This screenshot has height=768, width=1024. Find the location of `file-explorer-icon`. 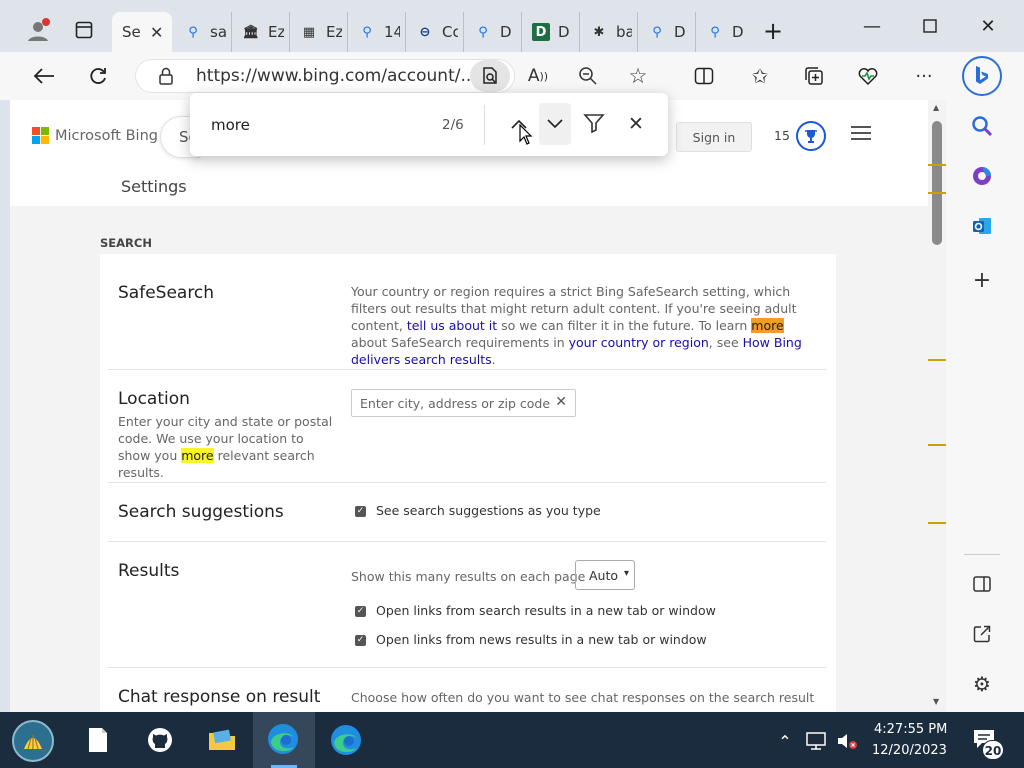

file-explorer-icon is located at coordinates (222, 740).